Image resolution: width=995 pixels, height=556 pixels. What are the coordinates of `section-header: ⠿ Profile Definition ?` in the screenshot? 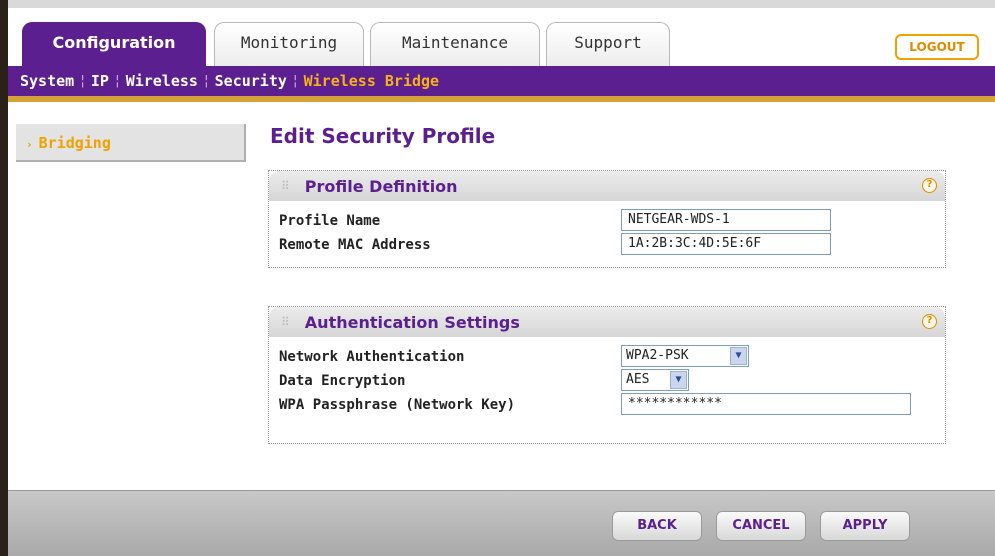 It's located at (607, 186).